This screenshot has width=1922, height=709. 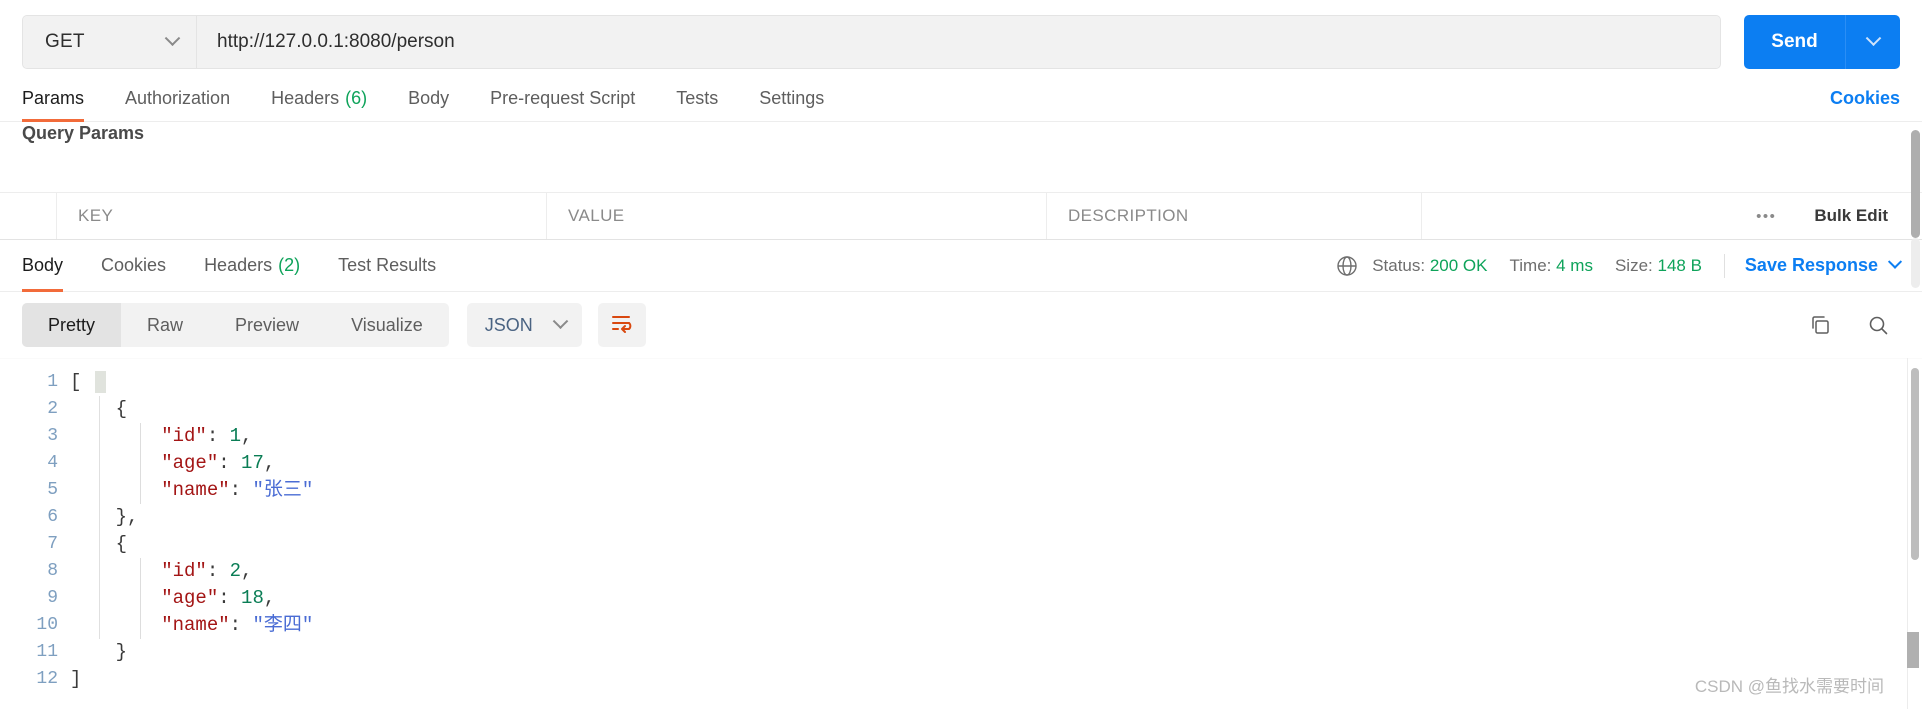 What do you see at coordinates (428, 98) in the screenshot?
I see `tab-body: Body` at bounding box center [428, 98].